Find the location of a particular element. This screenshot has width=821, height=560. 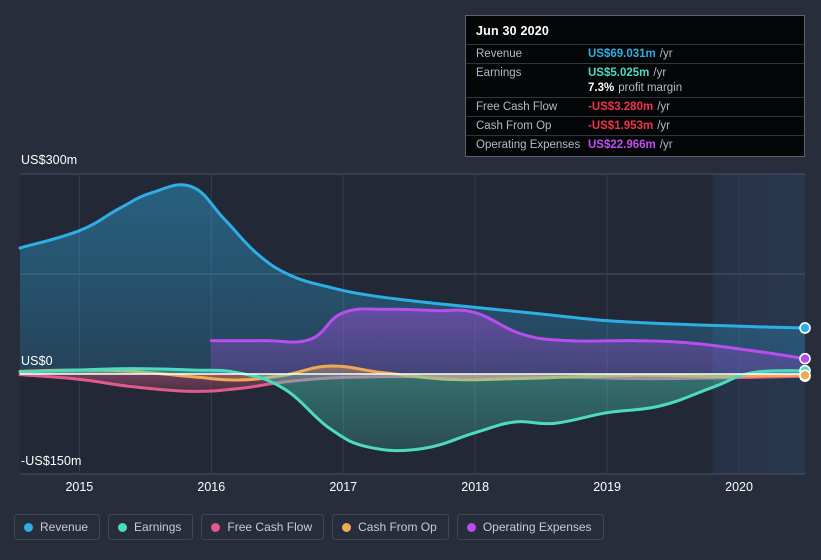

legend-item-free-cash-flow: Free Cash Flow is located at coordinates (263, 527).